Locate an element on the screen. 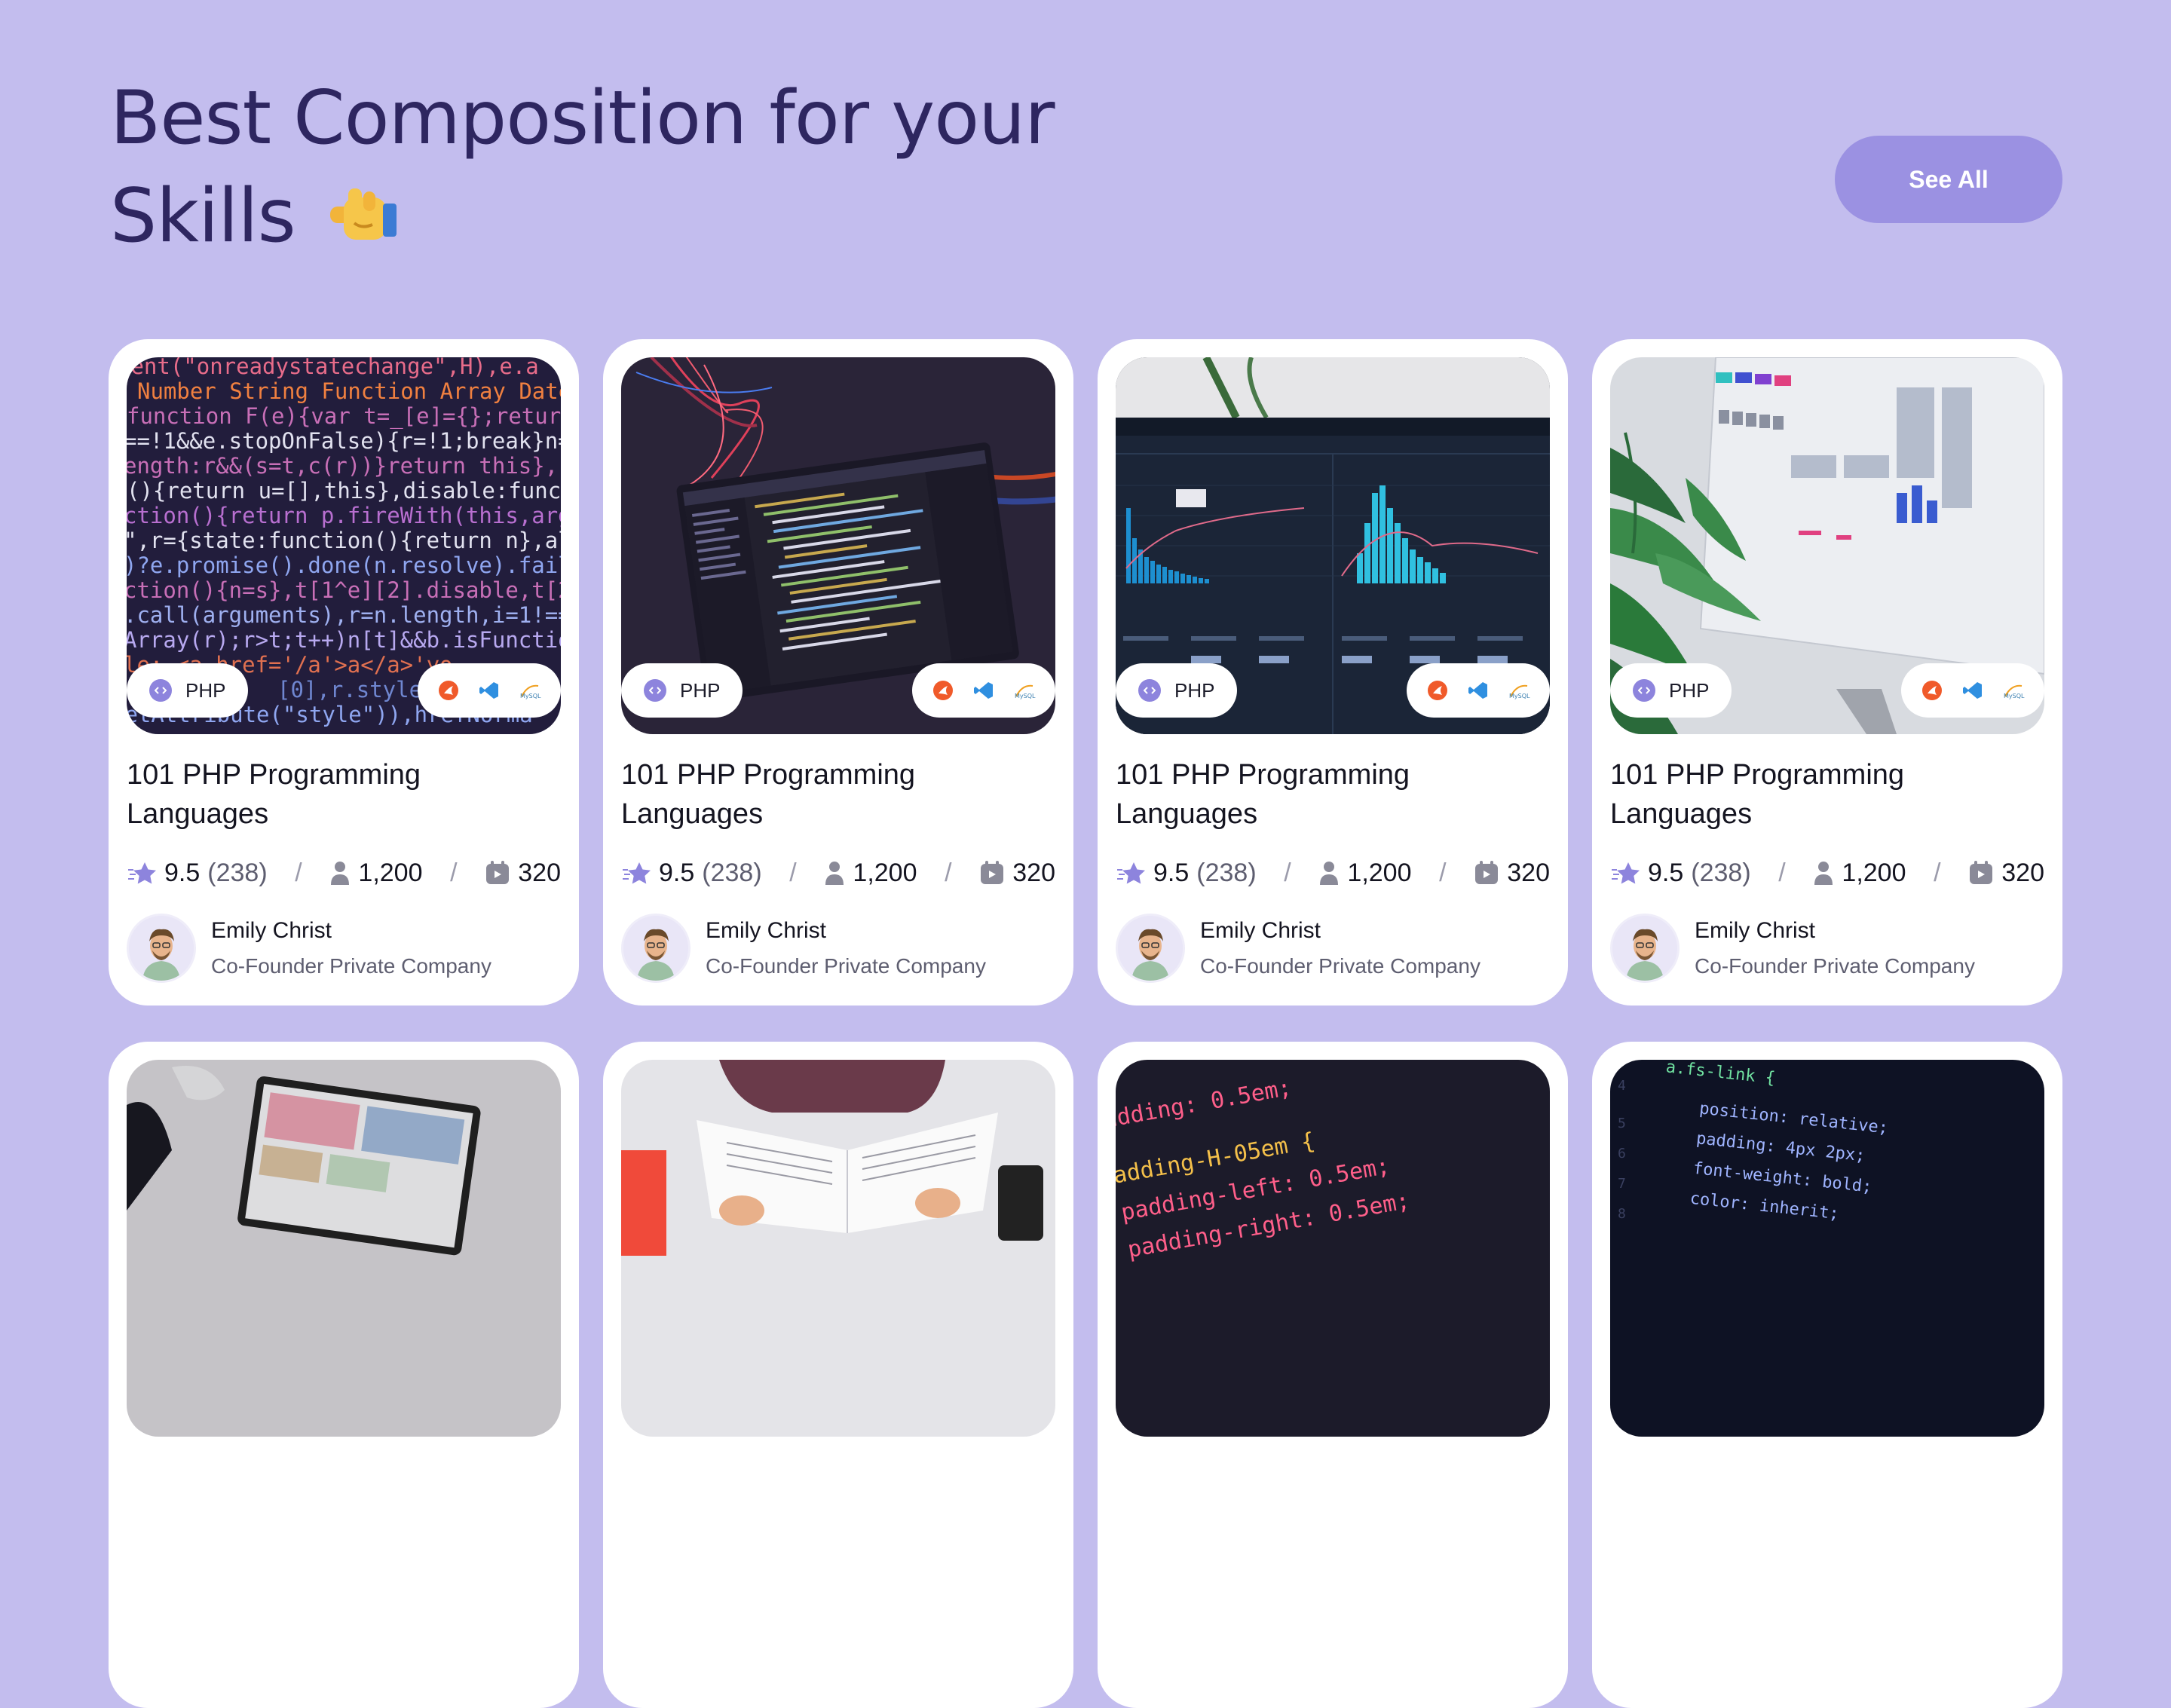 The height and width of the screenshot is (1708, 2171). pointing-hand-icon is located at coordinates (363, 214).